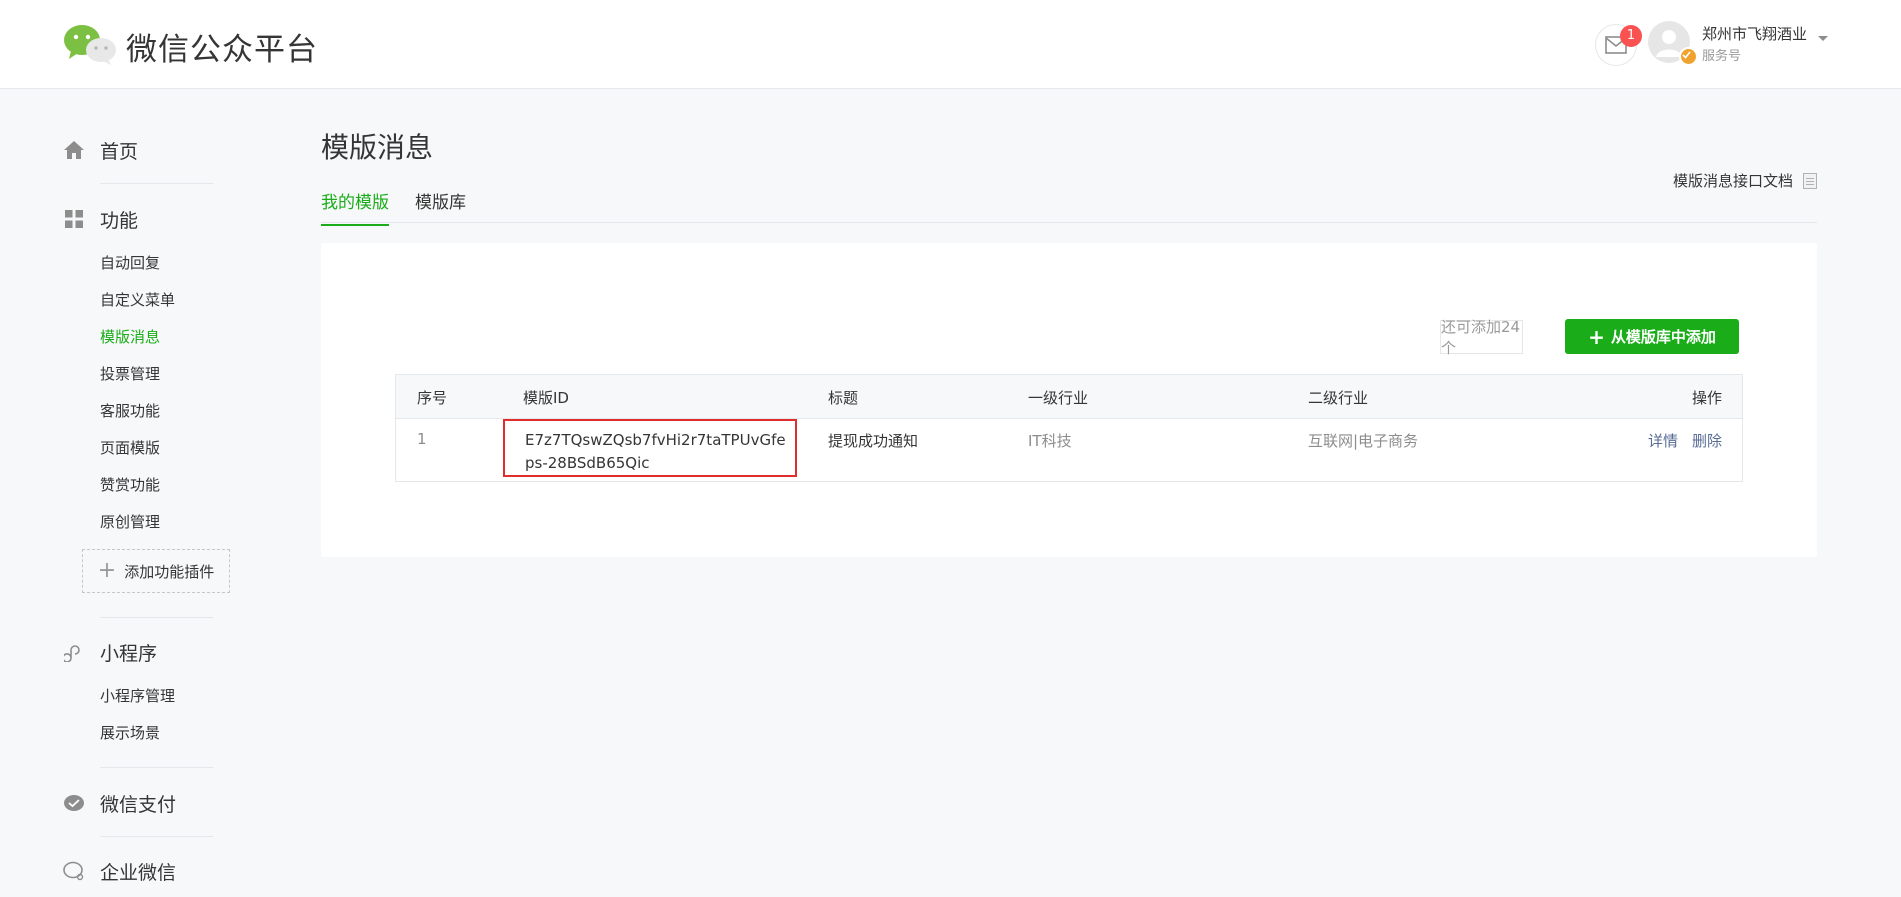  Describe the element at coordinates (843, 398) in the screenshot. I see `col-title-header: 标题` at that location.